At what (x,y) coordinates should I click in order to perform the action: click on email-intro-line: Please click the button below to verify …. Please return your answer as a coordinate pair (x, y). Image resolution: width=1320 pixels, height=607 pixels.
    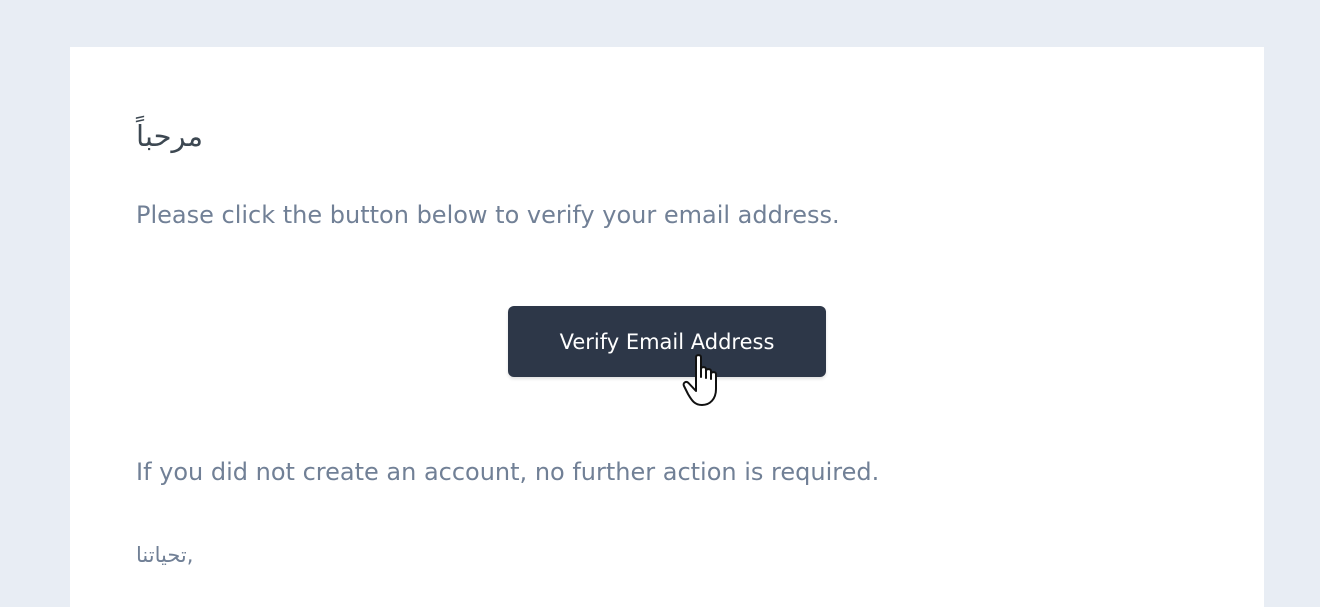
    Looking at the image, I should click on (488, 215).